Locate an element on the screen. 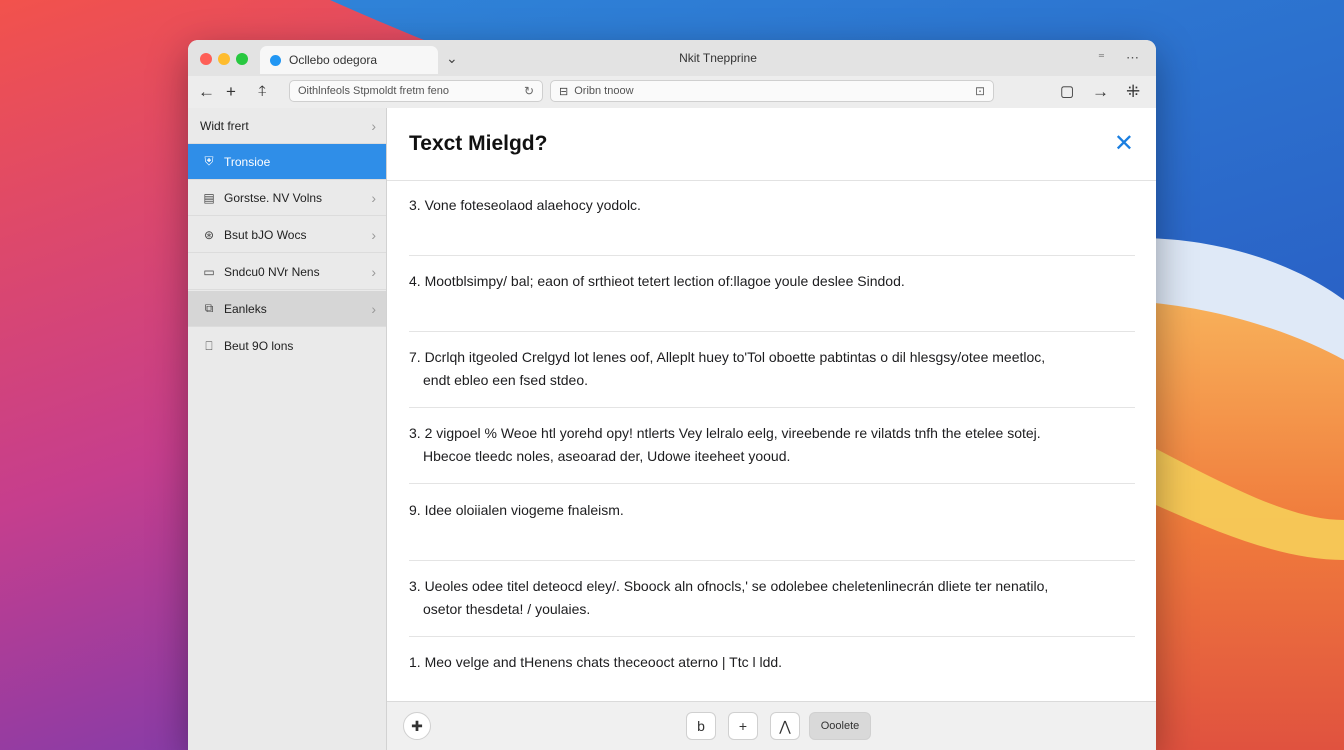 The width and height of the screenshot is (1344, 750). sidebar-item: ▤ Gorstse. NV Volns › is located at coordinates (287, 198).